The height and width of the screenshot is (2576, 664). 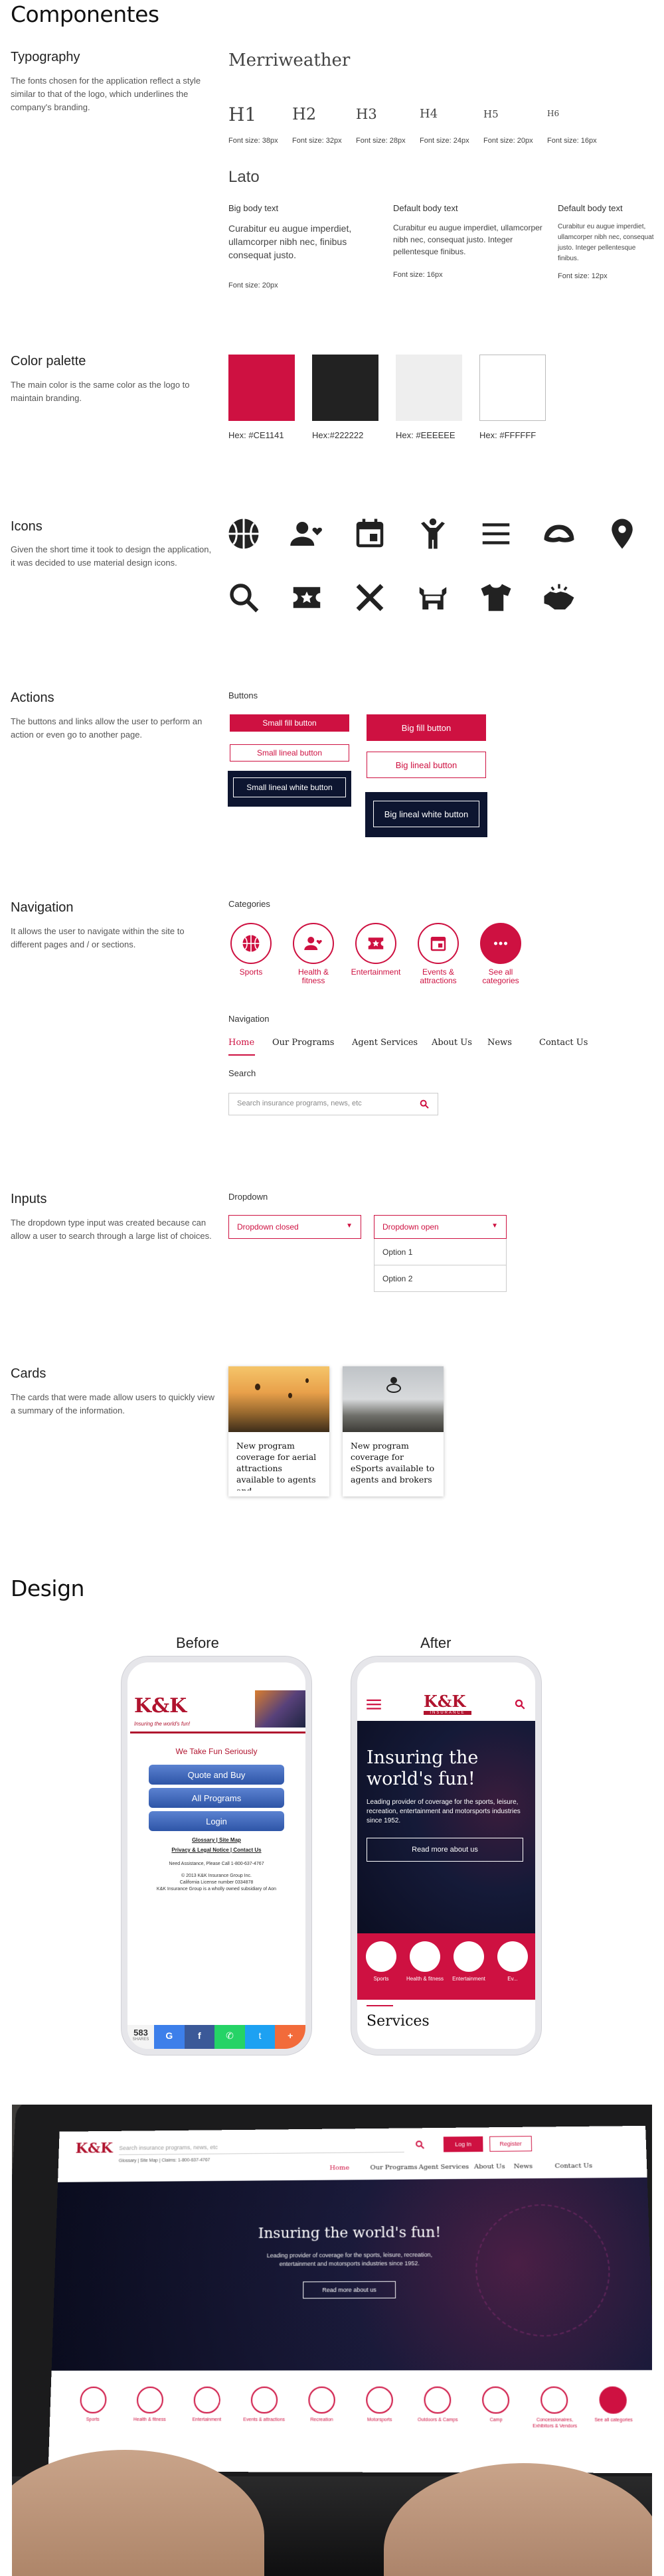 I want to click on old-all-programs-button: All Programs, so click(x=217, y=1798).